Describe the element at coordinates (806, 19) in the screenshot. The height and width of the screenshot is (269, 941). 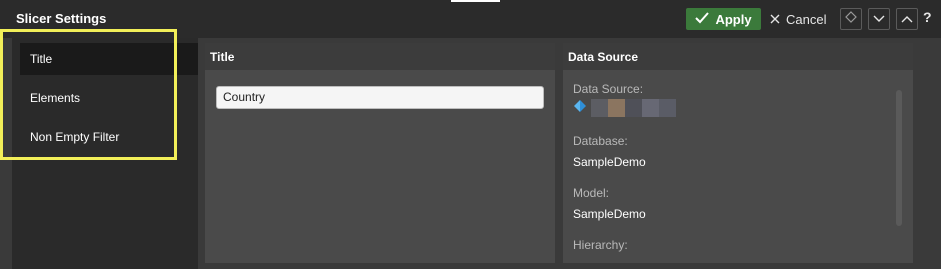
I see `cancel-button-label: Cancel` at that location.